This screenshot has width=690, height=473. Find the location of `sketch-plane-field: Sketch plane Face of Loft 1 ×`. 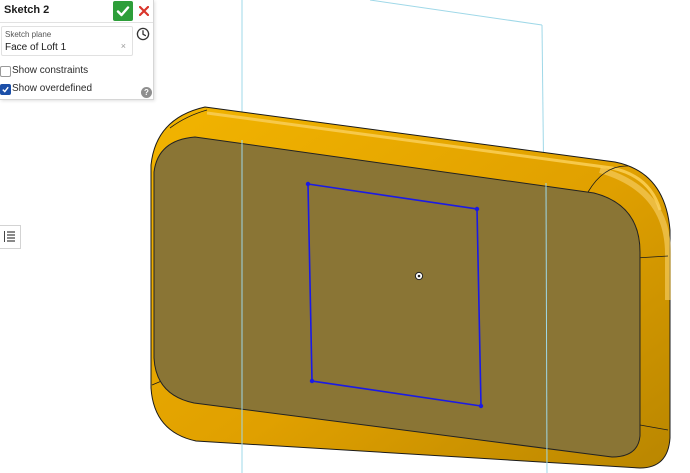

sketch-plane-field: Sketch plane Face of Loft 1 × is located at coordinates (67, 41).